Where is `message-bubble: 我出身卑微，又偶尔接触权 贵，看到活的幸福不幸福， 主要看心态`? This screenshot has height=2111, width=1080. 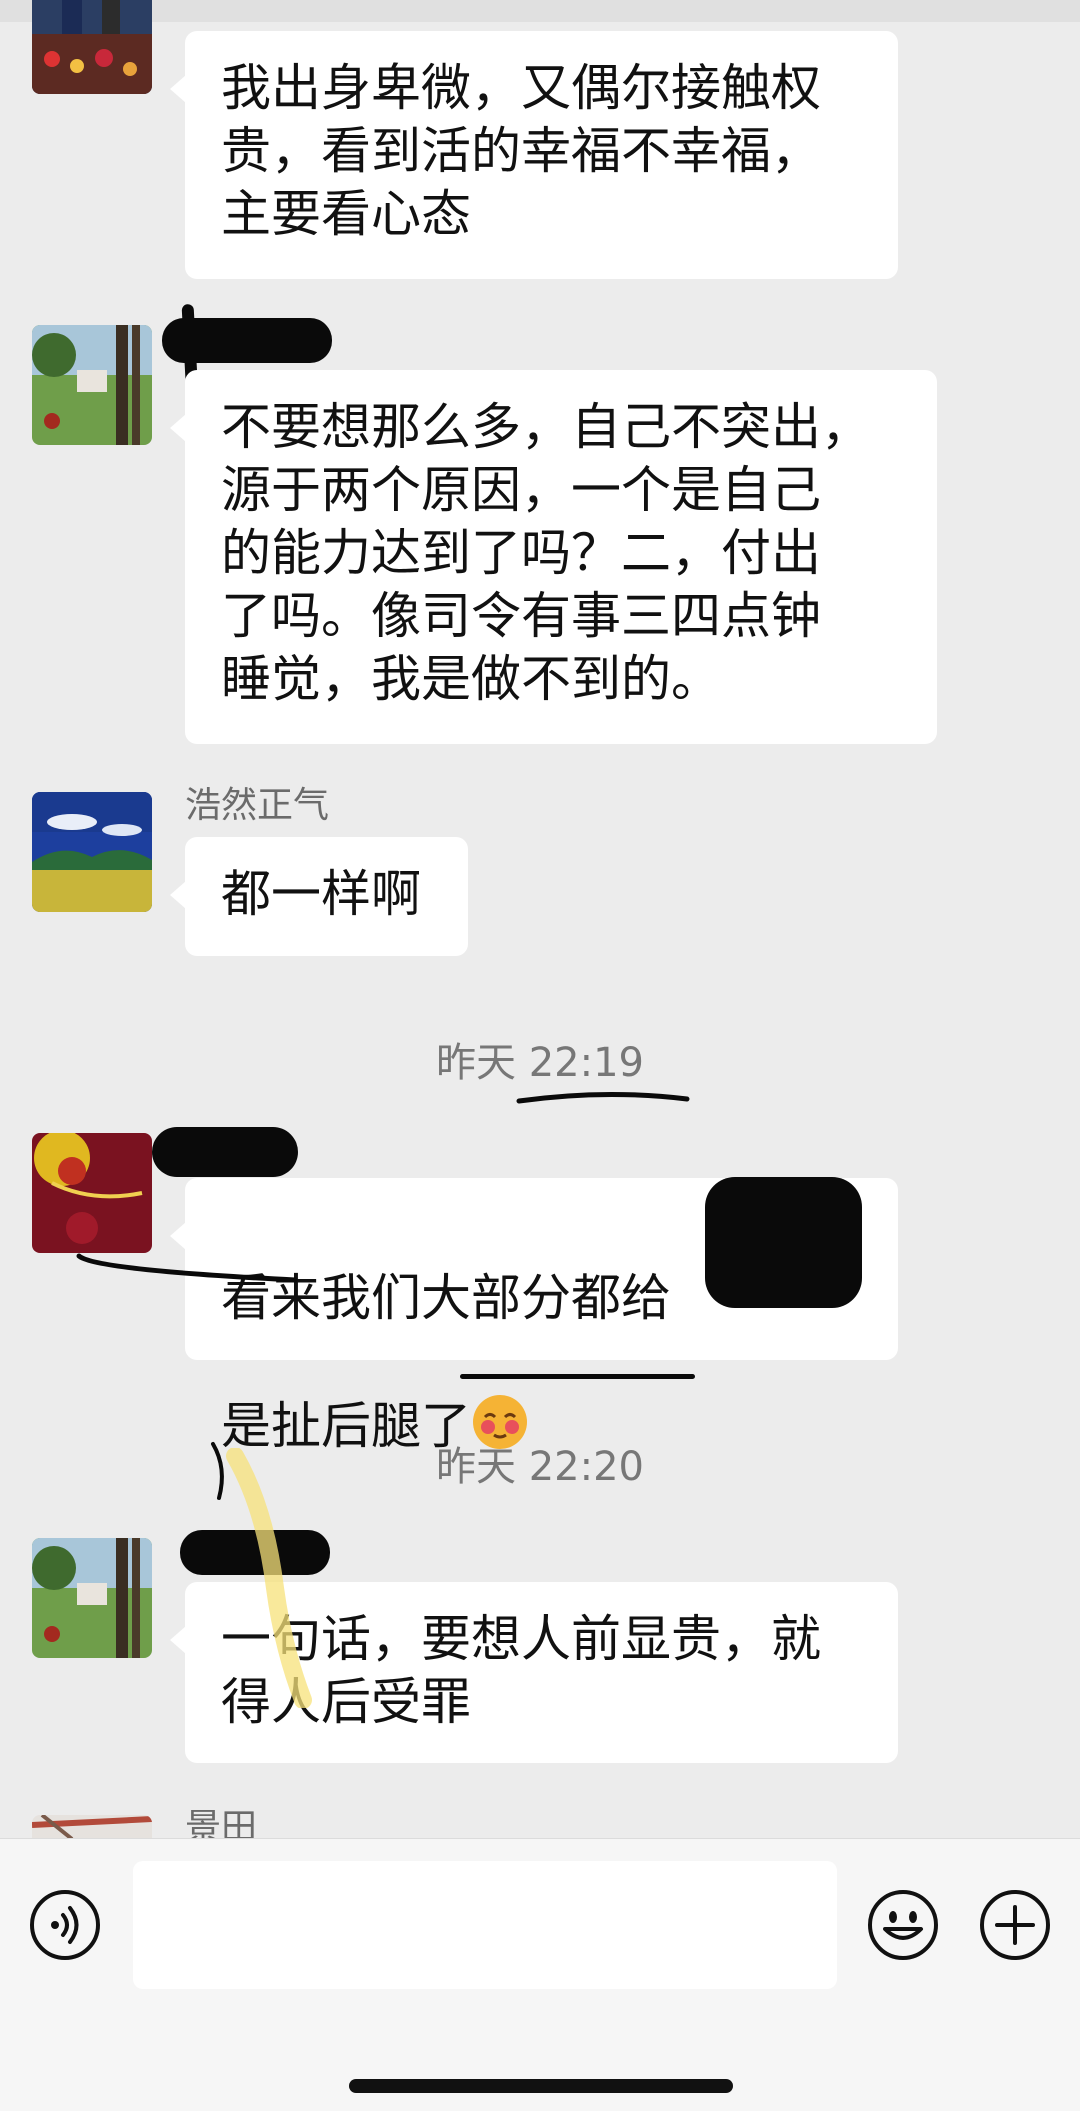
message-bubble: 我出身卑微，又偶尔接触权 贵，看到活的幸福不幸福， 主要看心态 is located at coordinates (534, 155).